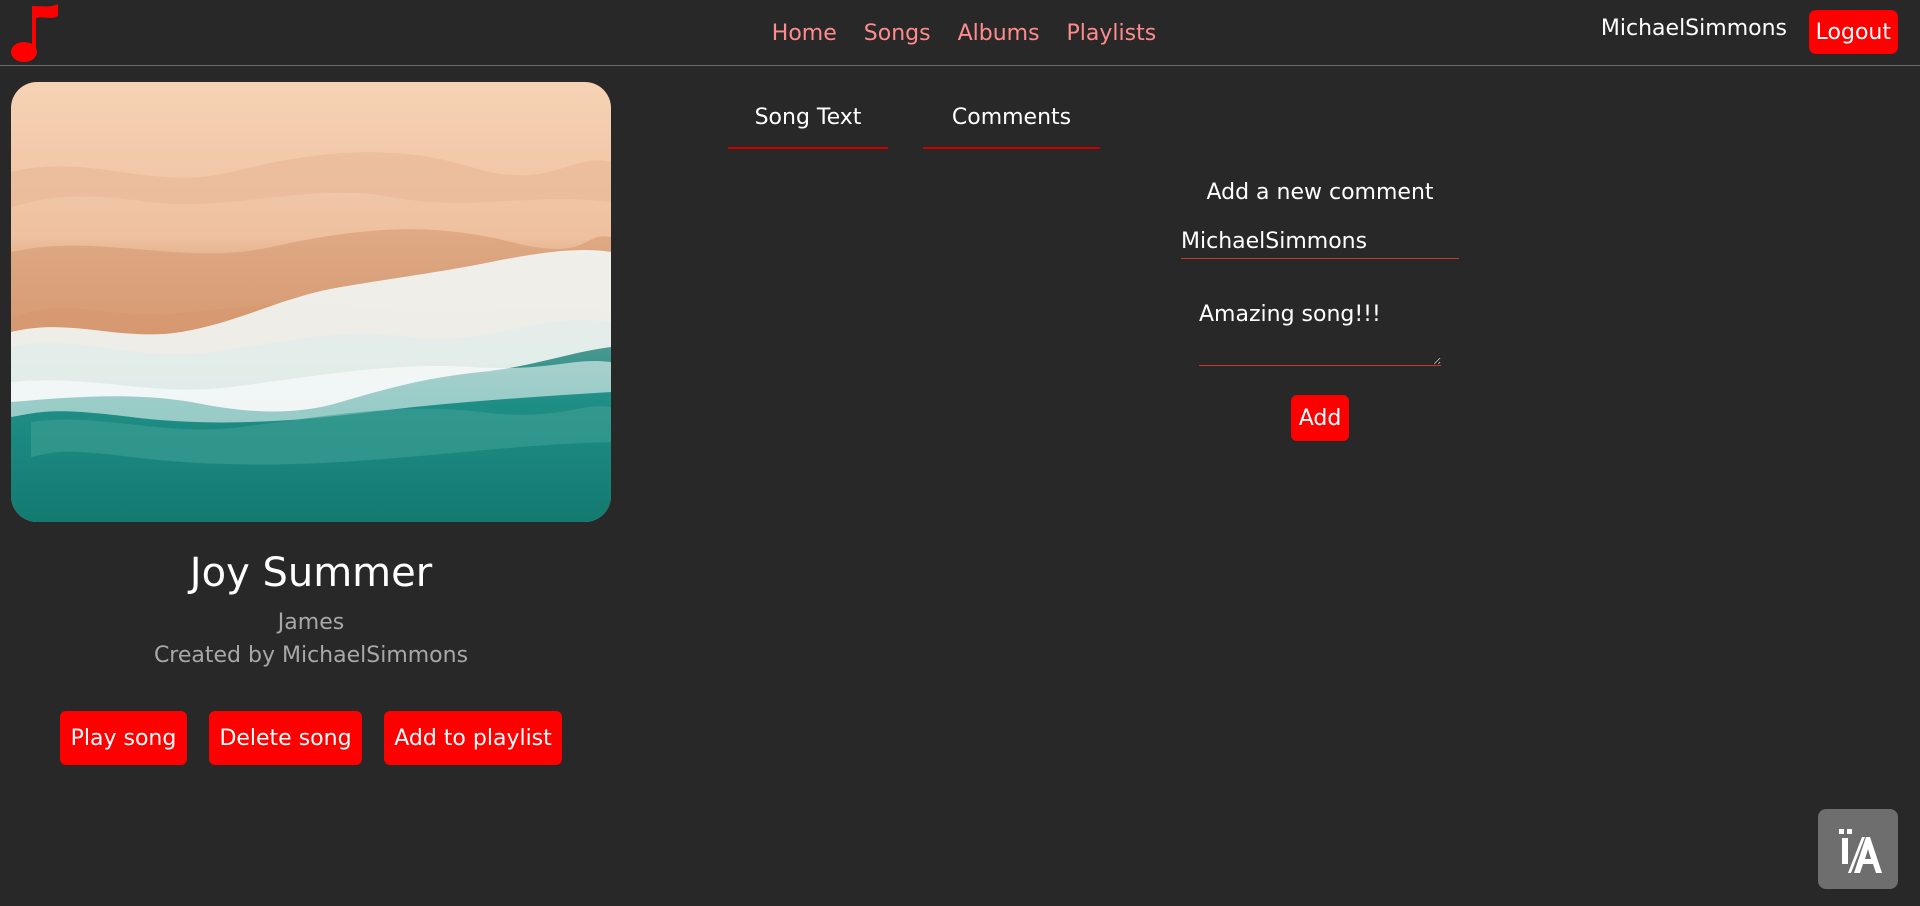 The image size is (1920, 906). I want to click on accessibility-text-icon, so click(1860, 851).